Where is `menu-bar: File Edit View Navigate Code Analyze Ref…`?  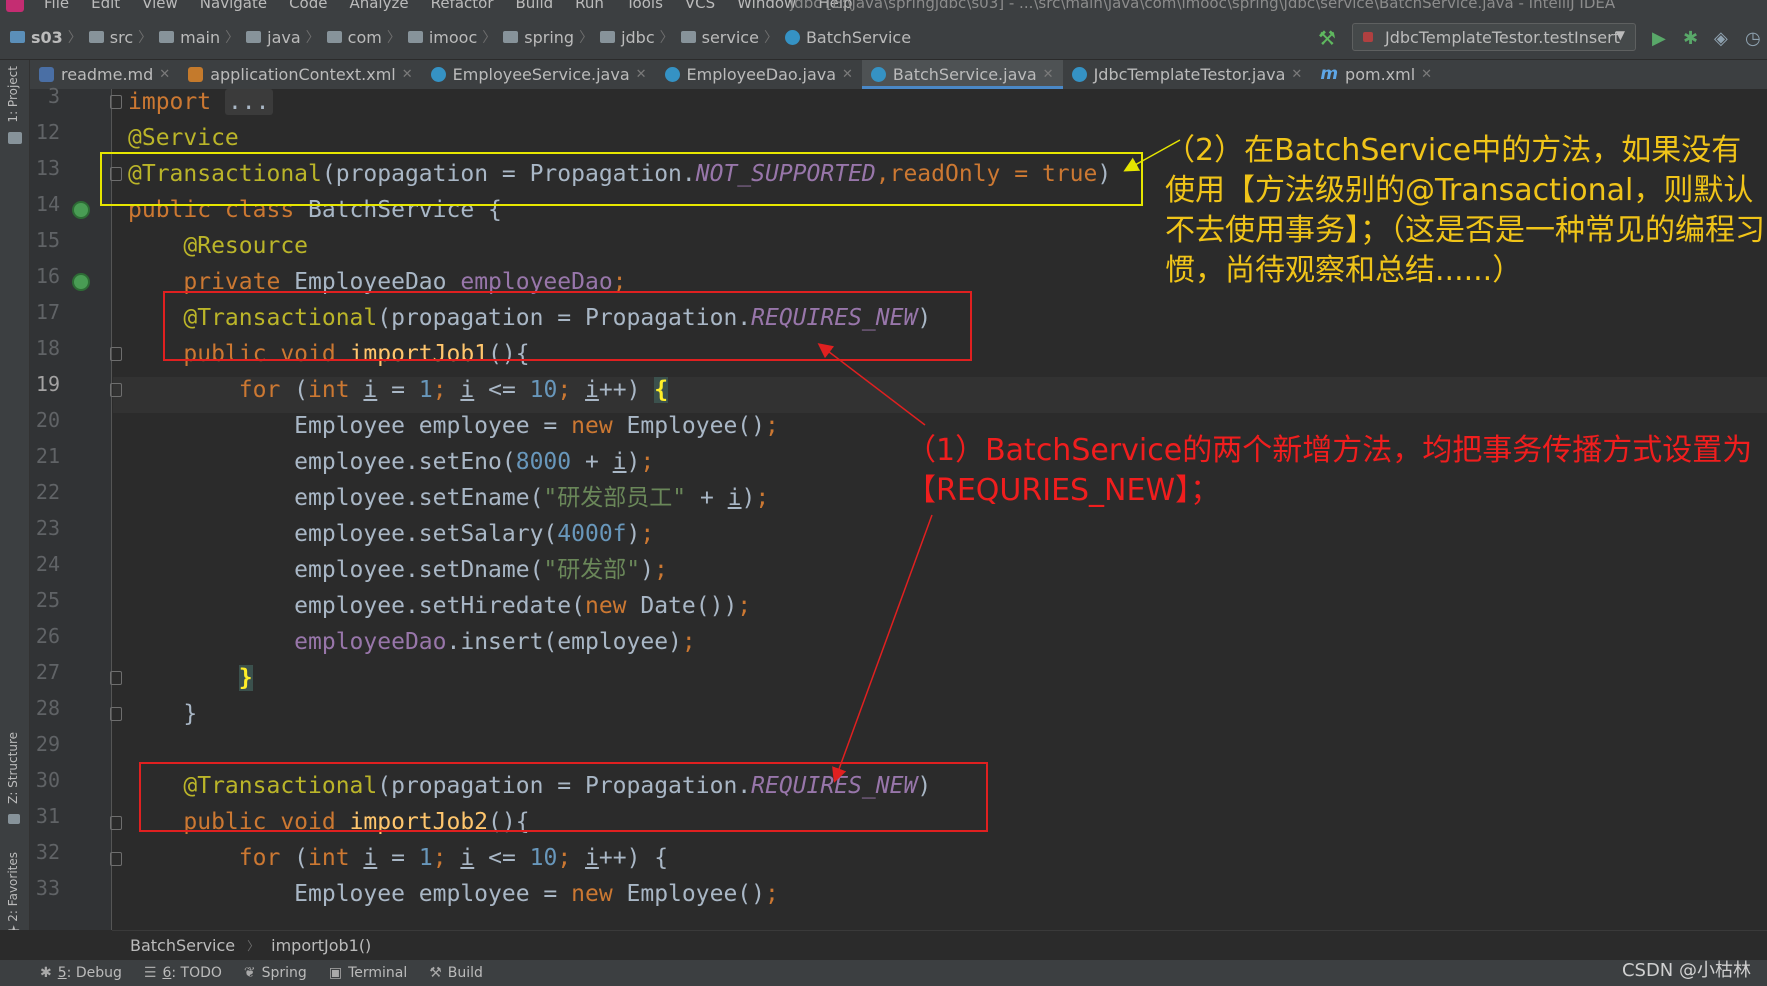 menu-bar: File Edit View Navigate Code Analyze Ref… is located at coordinates (883, 7).